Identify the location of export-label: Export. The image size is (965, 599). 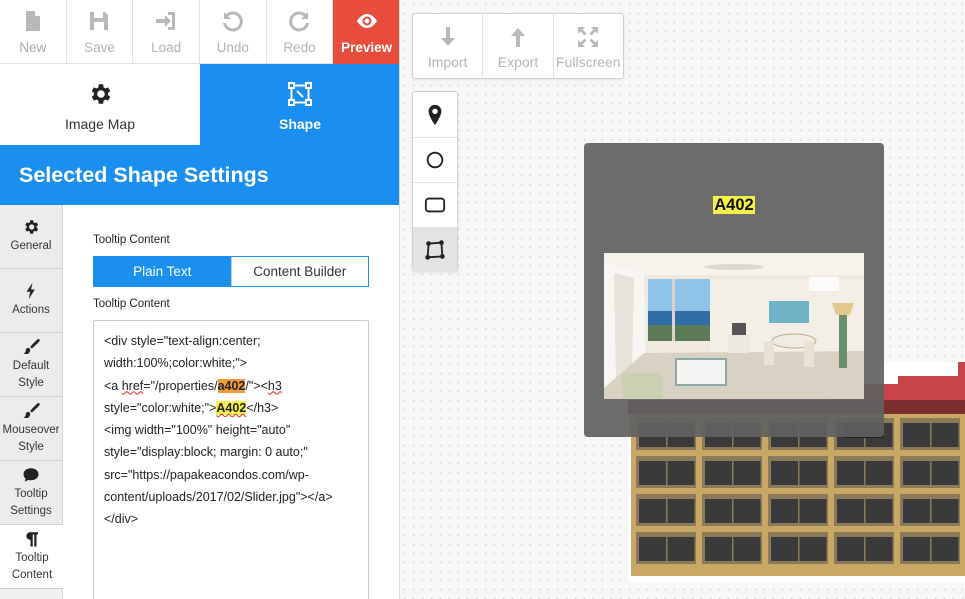
(518, 62).